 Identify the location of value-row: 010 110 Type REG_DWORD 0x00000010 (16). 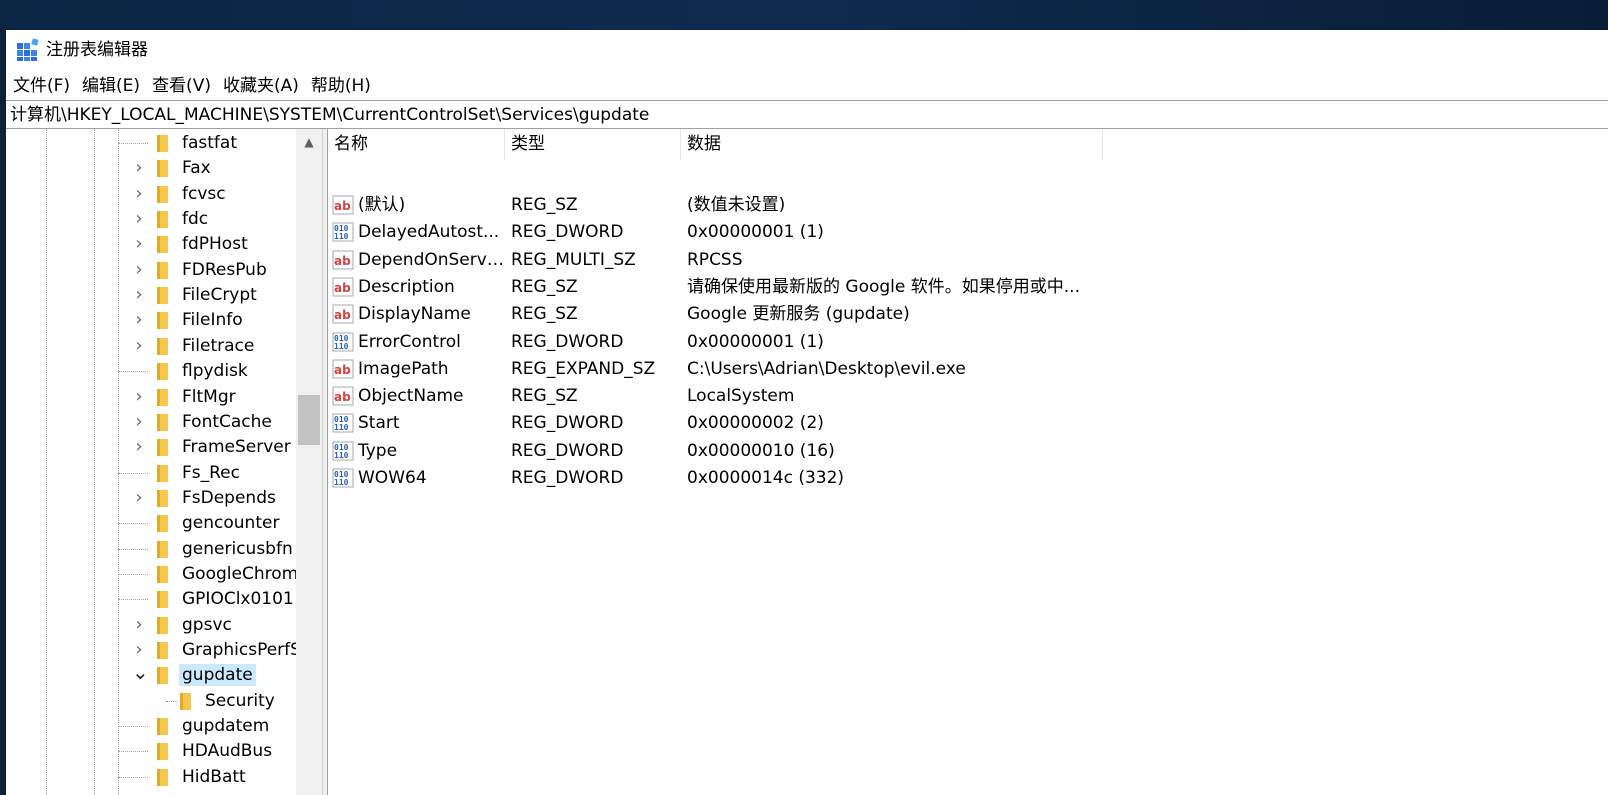
(878, 450).